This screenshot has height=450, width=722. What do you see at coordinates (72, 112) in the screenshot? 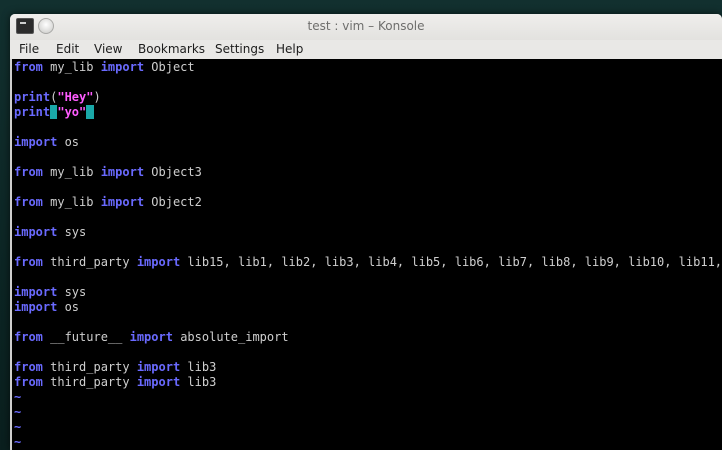
I see `string-literal: "yo"` at bounding box center [72, 112].